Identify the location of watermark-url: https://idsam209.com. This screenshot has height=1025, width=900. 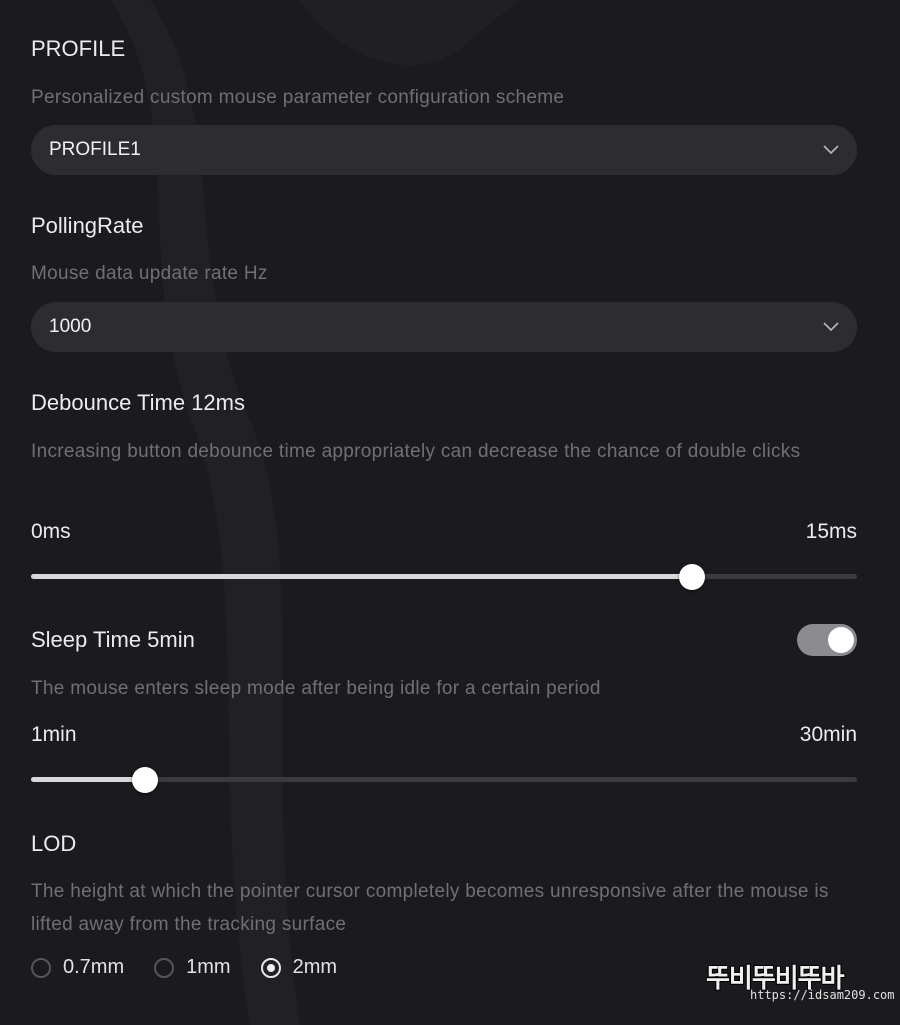
(822, 995).